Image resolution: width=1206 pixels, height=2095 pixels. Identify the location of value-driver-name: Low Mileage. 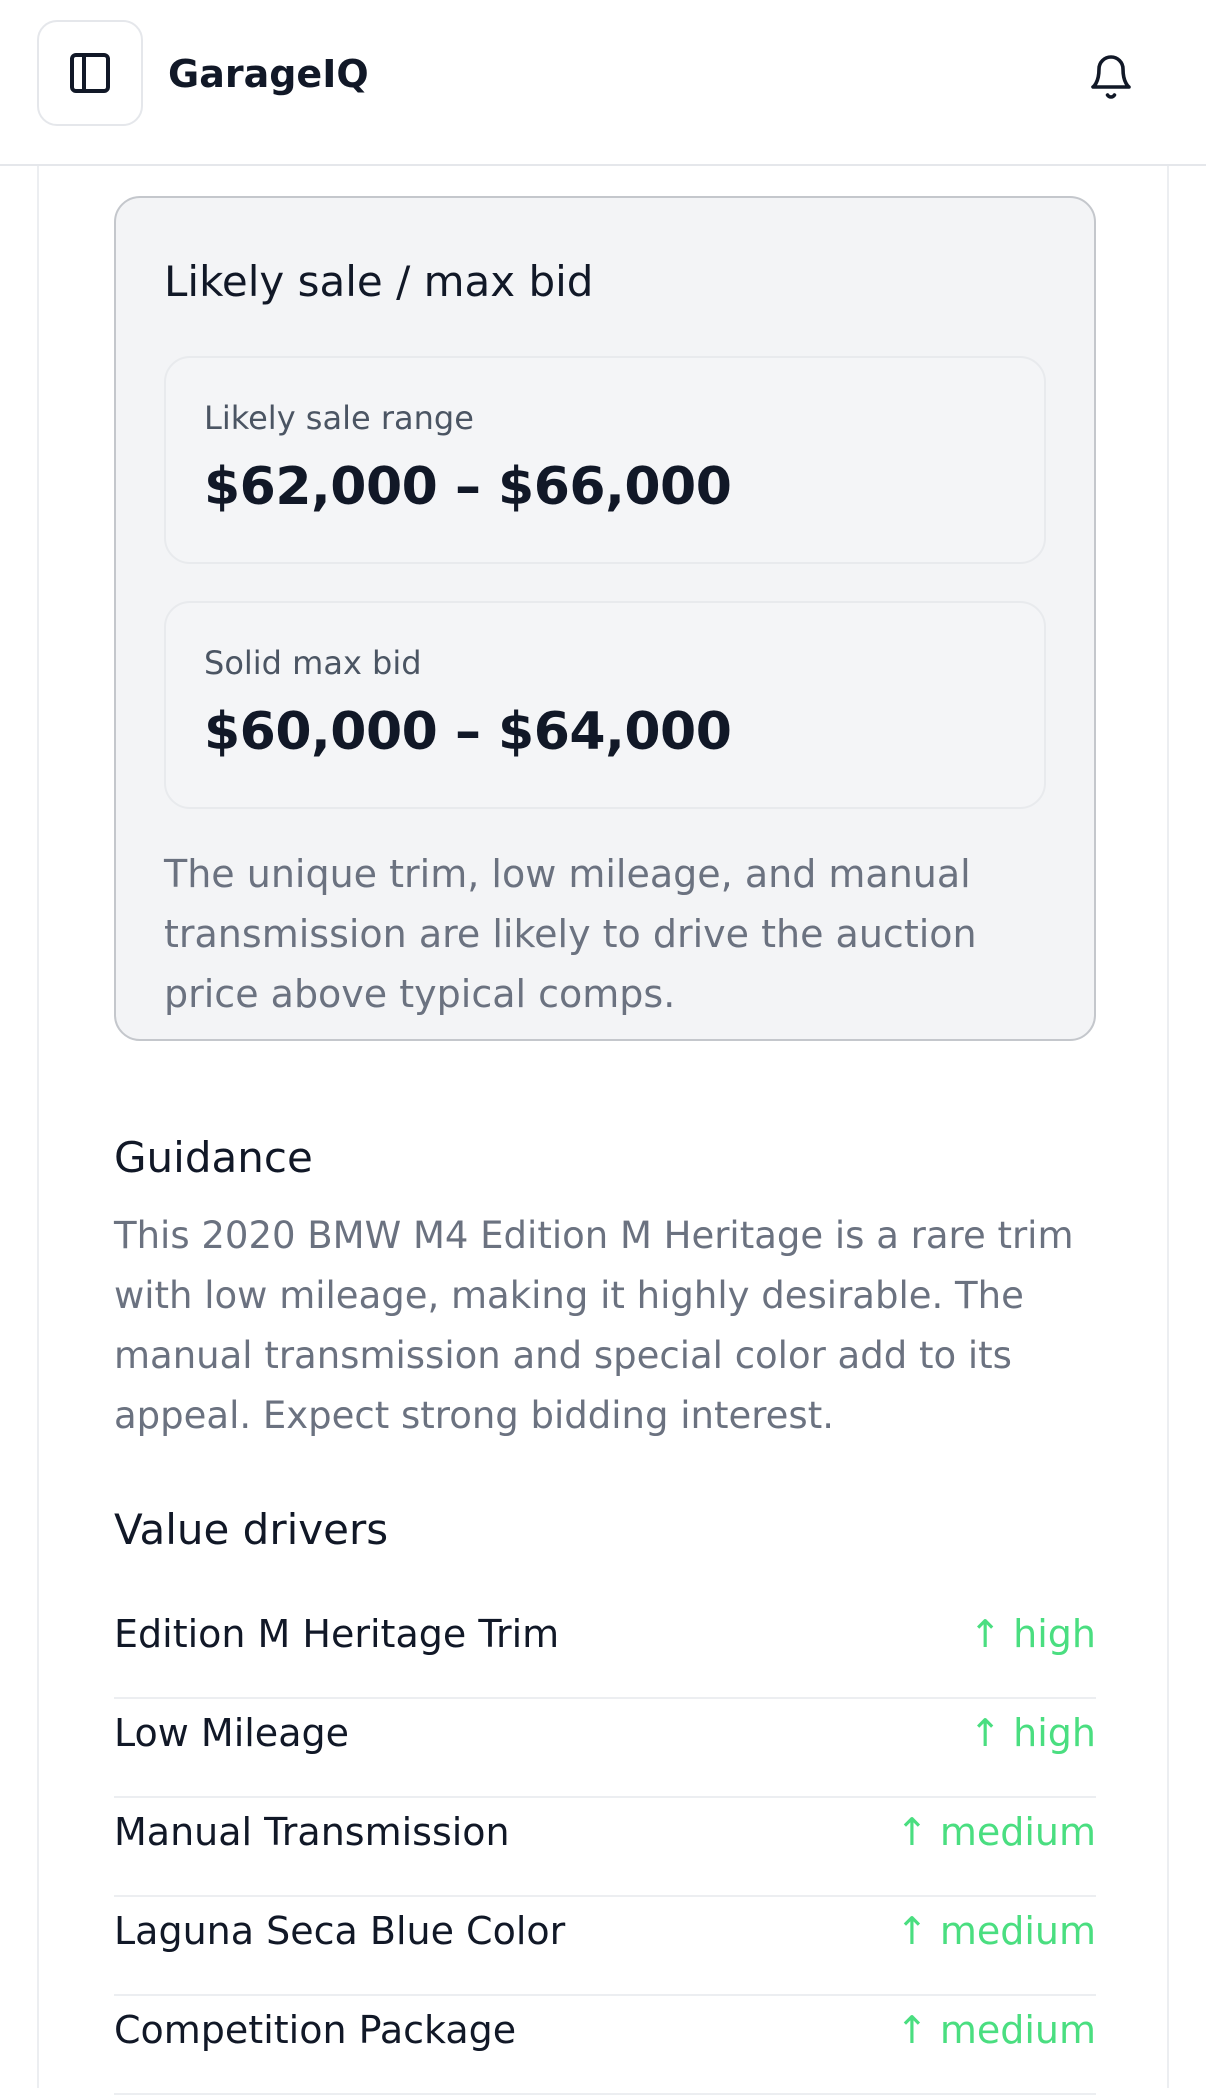
(231, 1733).